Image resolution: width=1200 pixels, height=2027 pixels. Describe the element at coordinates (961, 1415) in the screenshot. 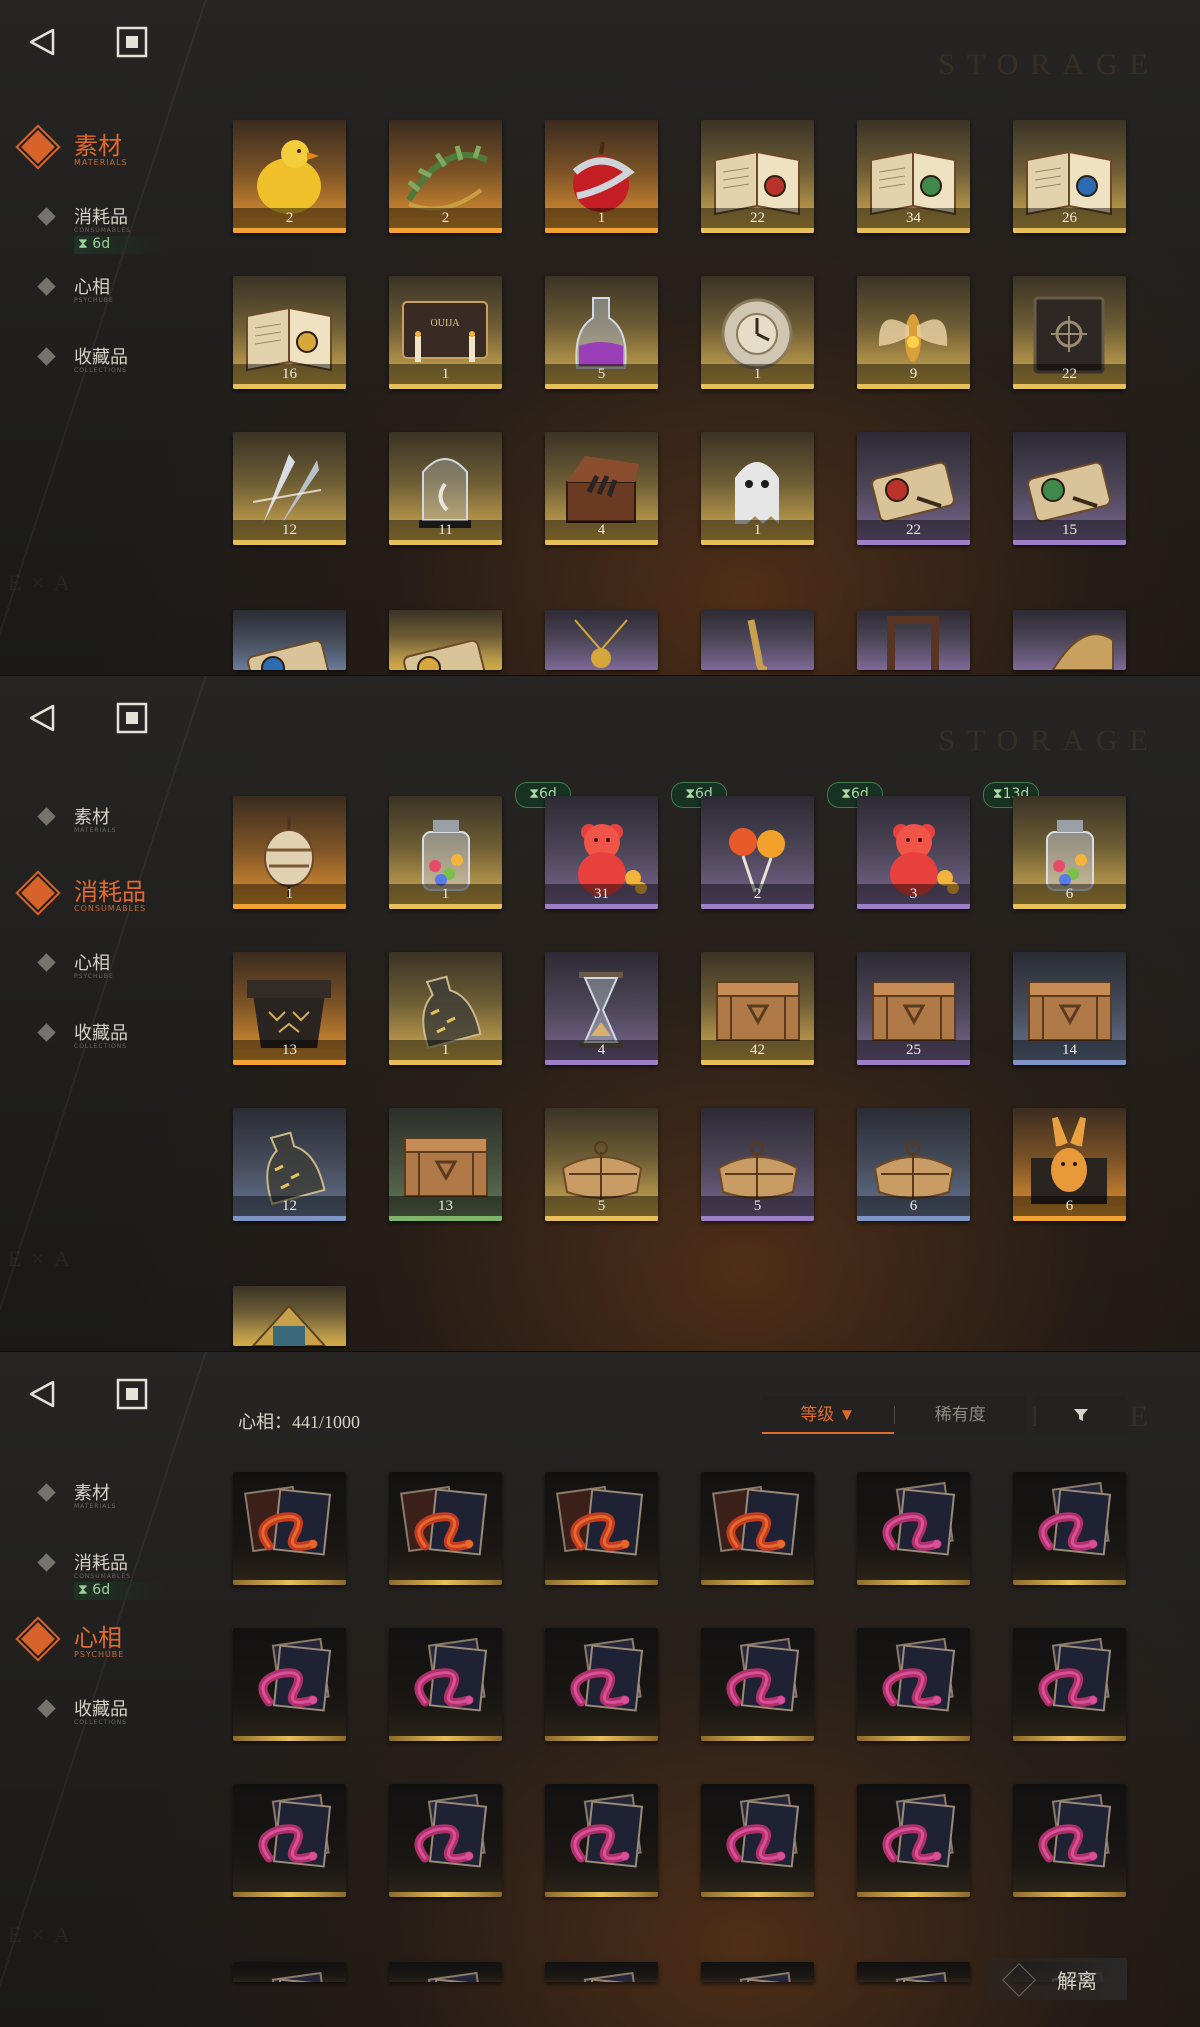

I see `sort-by-rarity: 稀有度` at that location.